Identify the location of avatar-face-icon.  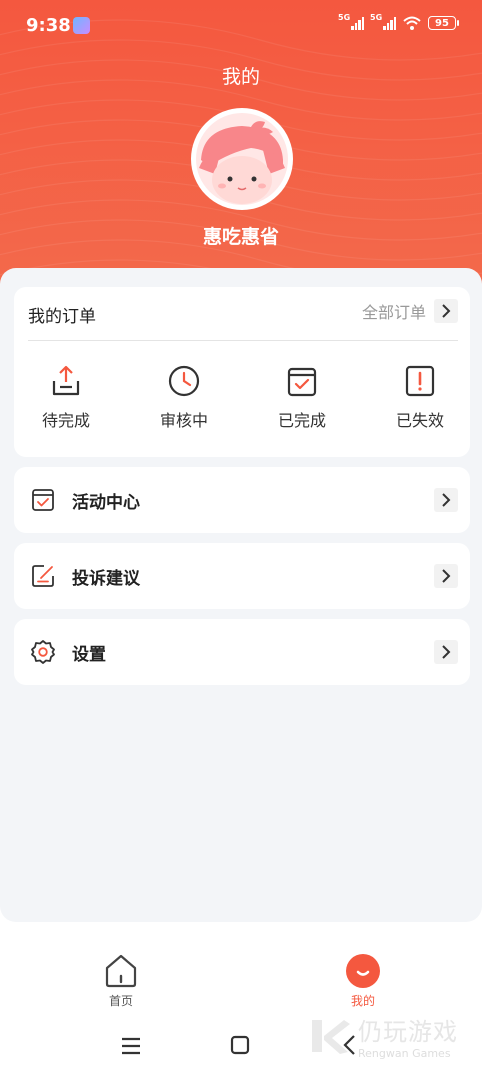
(242, 159).